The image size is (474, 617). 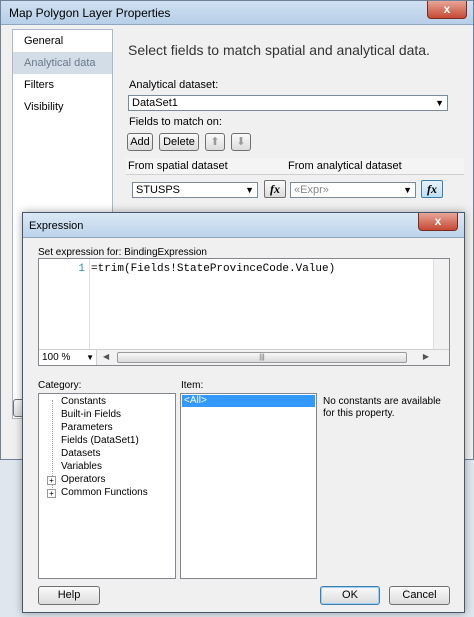 What do you see at coordinates (419, 595) in the screenshot?
I see `cancel-button: Cancel` at bounding box center [419, 595].